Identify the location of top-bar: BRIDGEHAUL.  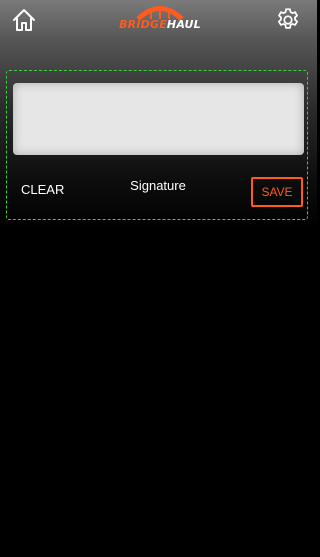
(158, 31).